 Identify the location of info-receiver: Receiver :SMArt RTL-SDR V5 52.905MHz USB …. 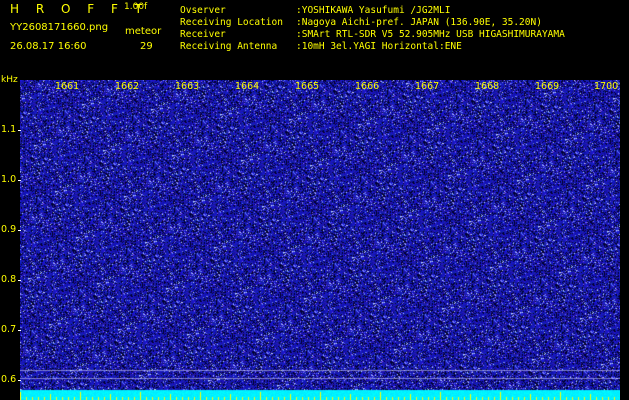
(372, 35).